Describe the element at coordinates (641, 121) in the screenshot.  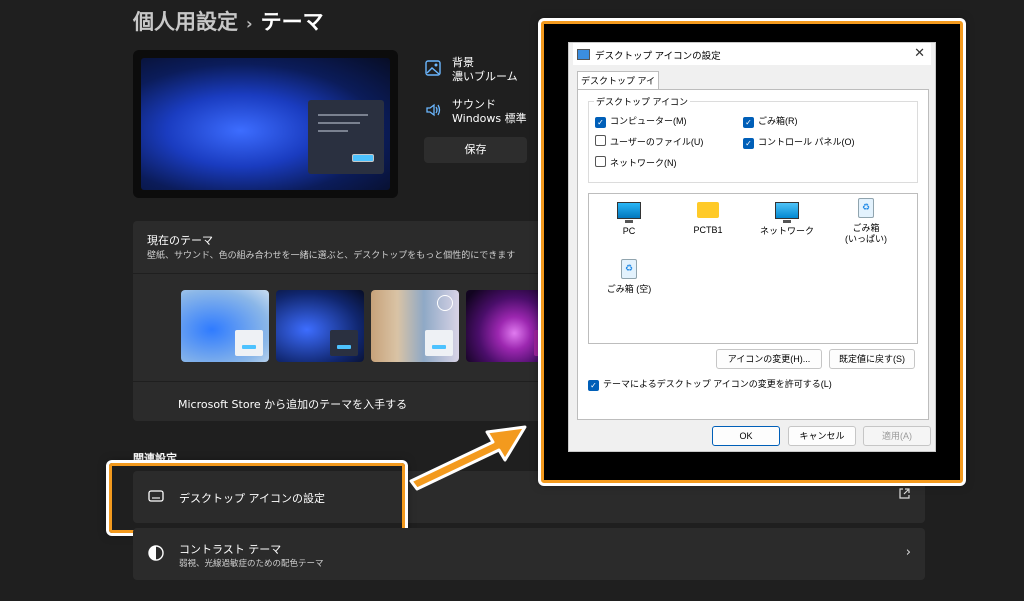
I see `checkbox-computer: ✓ コンピューター(M)` at that location.